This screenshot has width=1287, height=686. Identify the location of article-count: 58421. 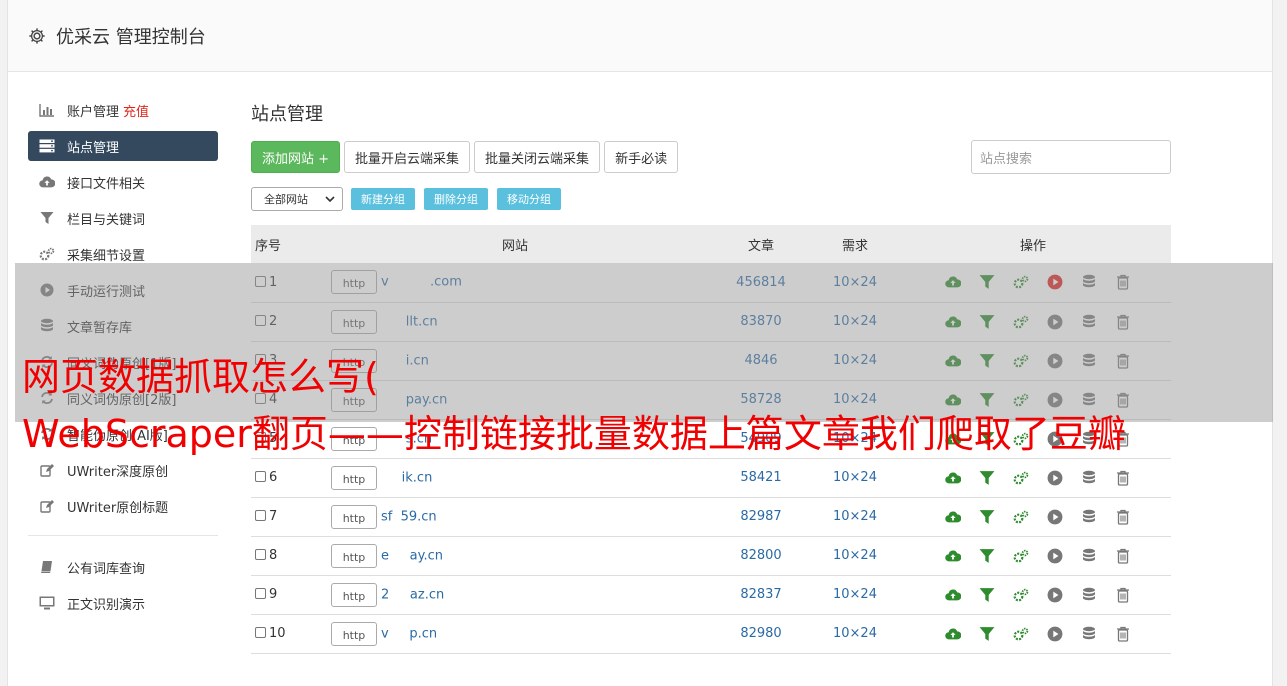
(761, 478).